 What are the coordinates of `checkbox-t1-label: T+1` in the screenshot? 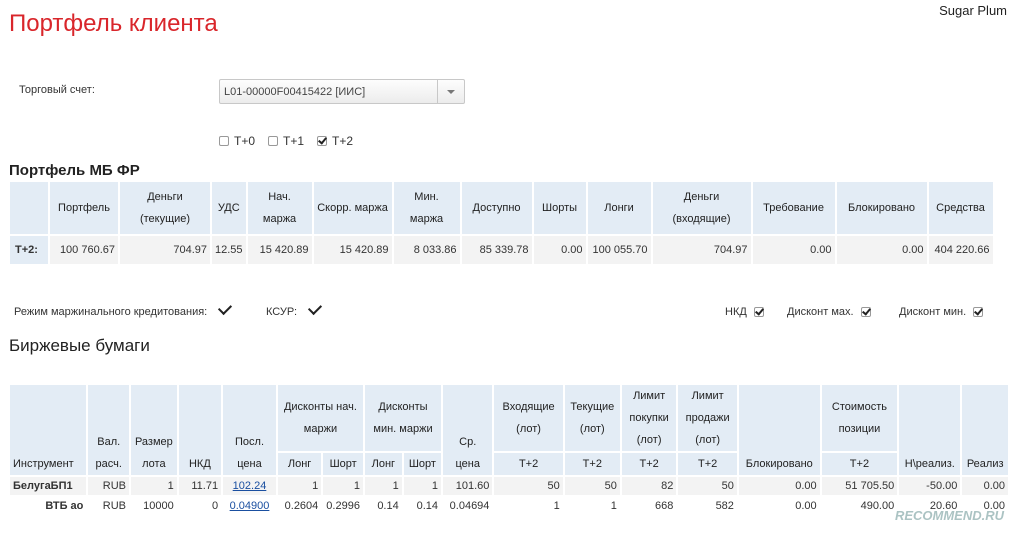 It's located at (294, 140).